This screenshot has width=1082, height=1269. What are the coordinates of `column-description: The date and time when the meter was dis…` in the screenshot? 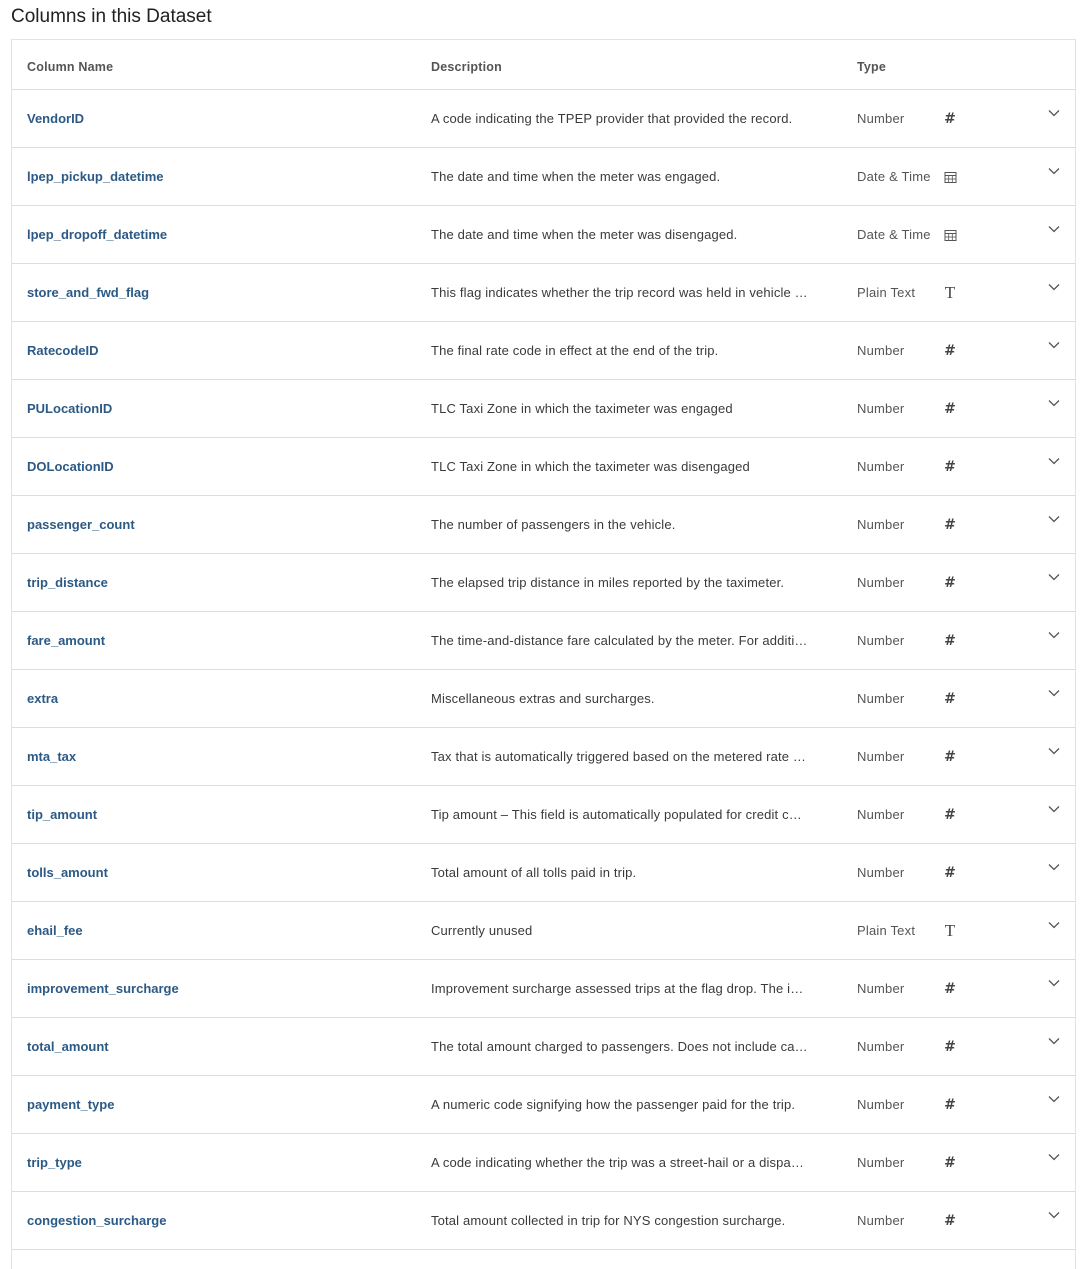 It's located at (584, 234).